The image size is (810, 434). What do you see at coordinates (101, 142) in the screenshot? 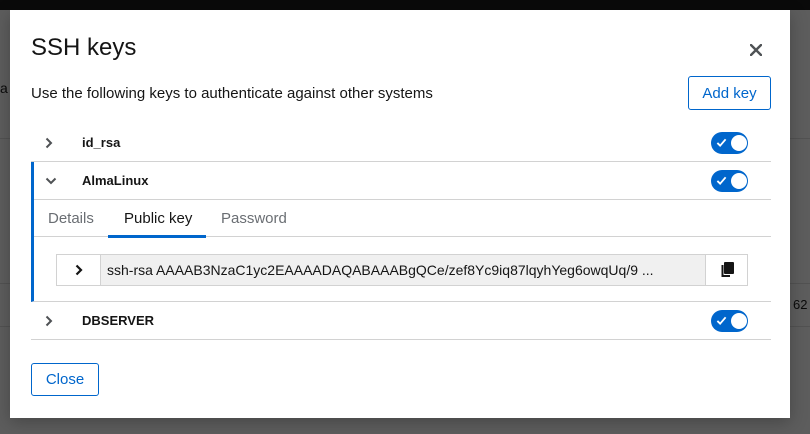
I see `ssh-key-name: id_rsa` at bounding box center [101, 142].